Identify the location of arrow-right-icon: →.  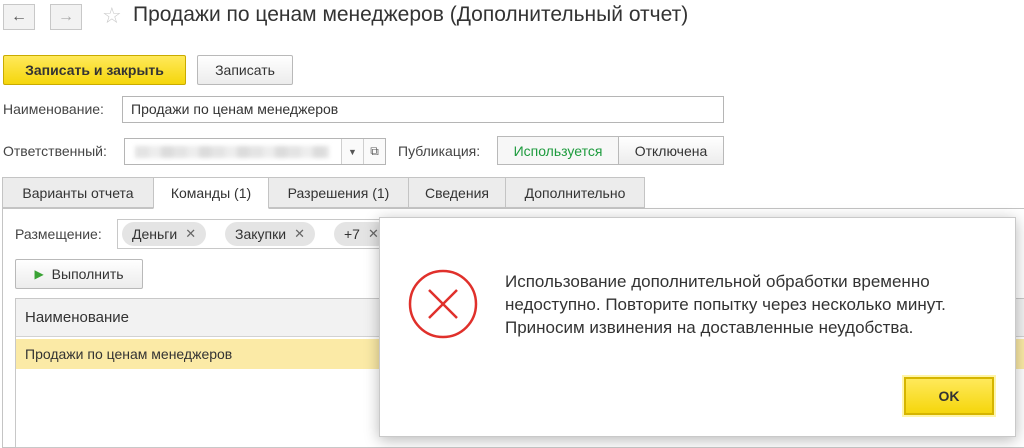
(66, 16).